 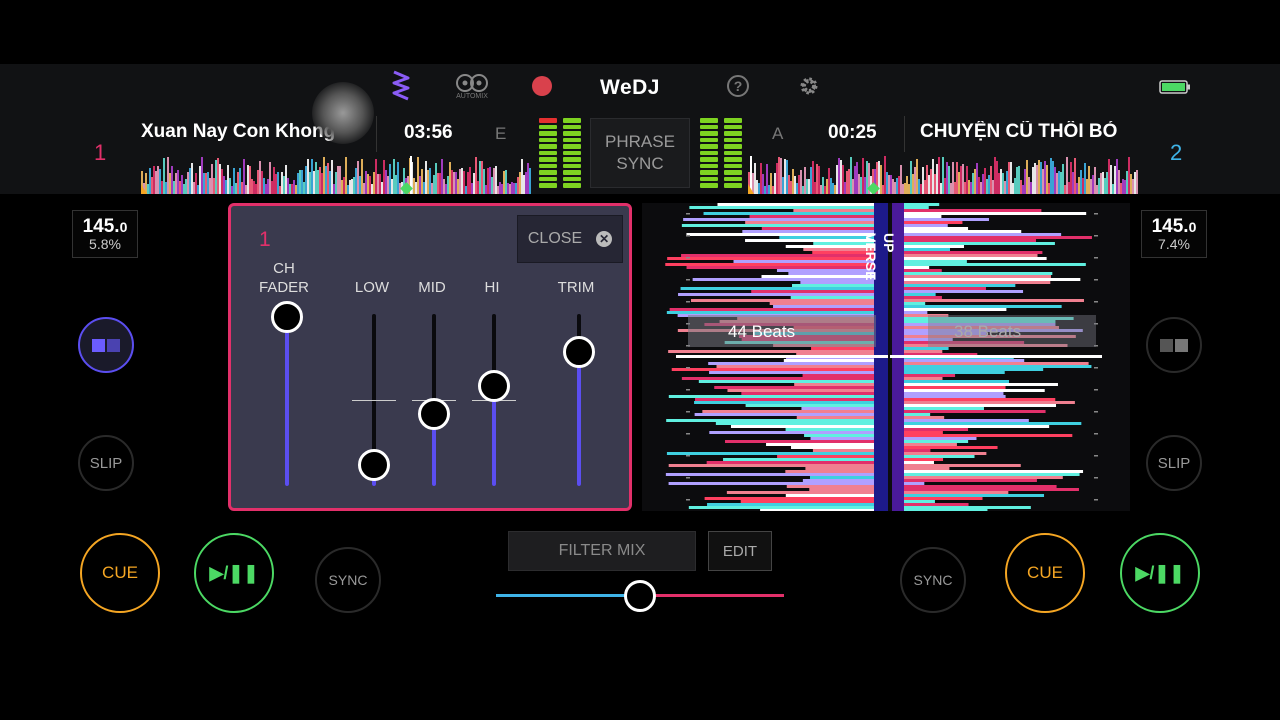 What do you see at coordinates (343, 113) in the screenshot?
I see `touch-indicator` at bounding box center [343, 113].